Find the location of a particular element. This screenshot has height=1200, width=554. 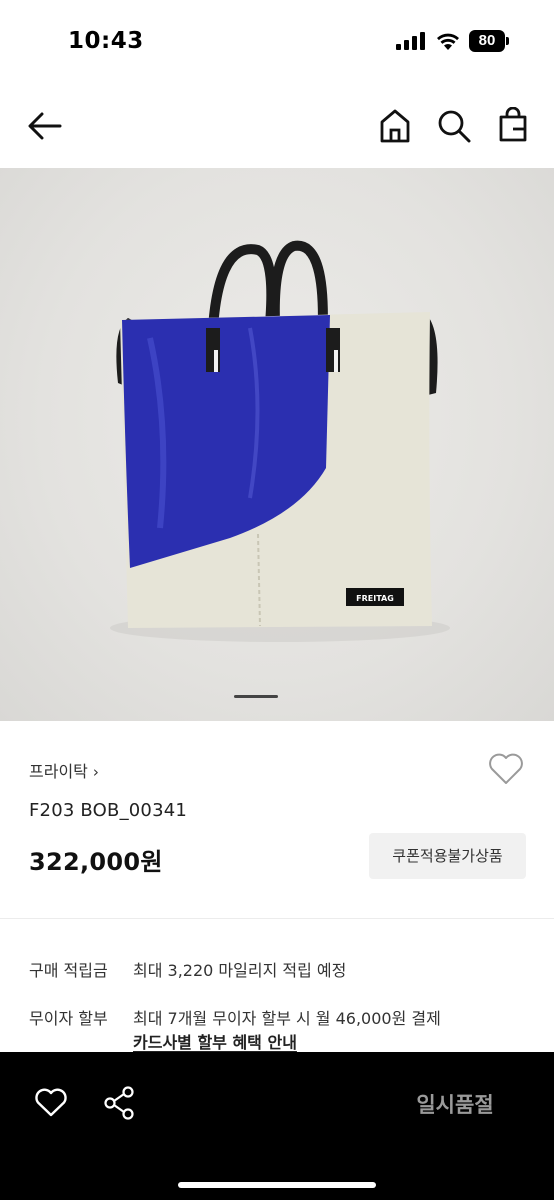

status-time: 10:43 is located at coordinates (106, 41).